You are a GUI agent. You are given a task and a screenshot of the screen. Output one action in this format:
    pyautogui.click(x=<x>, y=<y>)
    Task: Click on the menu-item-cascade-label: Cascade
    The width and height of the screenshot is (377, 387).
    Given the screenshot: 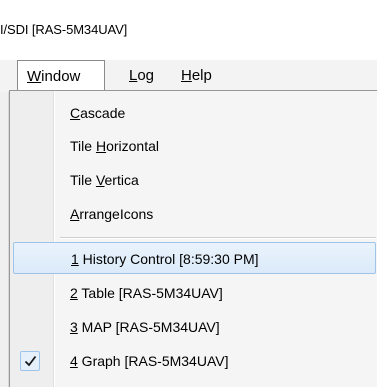 What is the action you would take?
    pyautogui.click(x=97, y=113)
    